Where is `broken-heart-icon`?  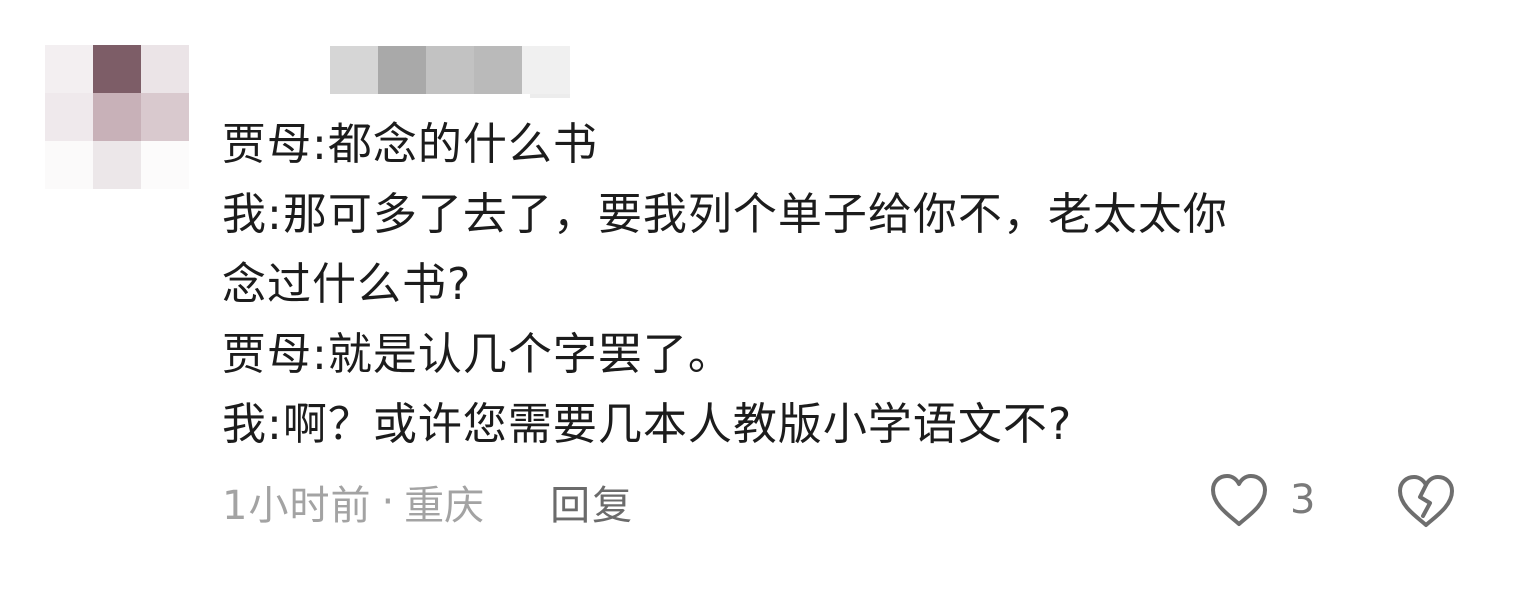 broken-heart-icon is located at coordinates (1426, 504).